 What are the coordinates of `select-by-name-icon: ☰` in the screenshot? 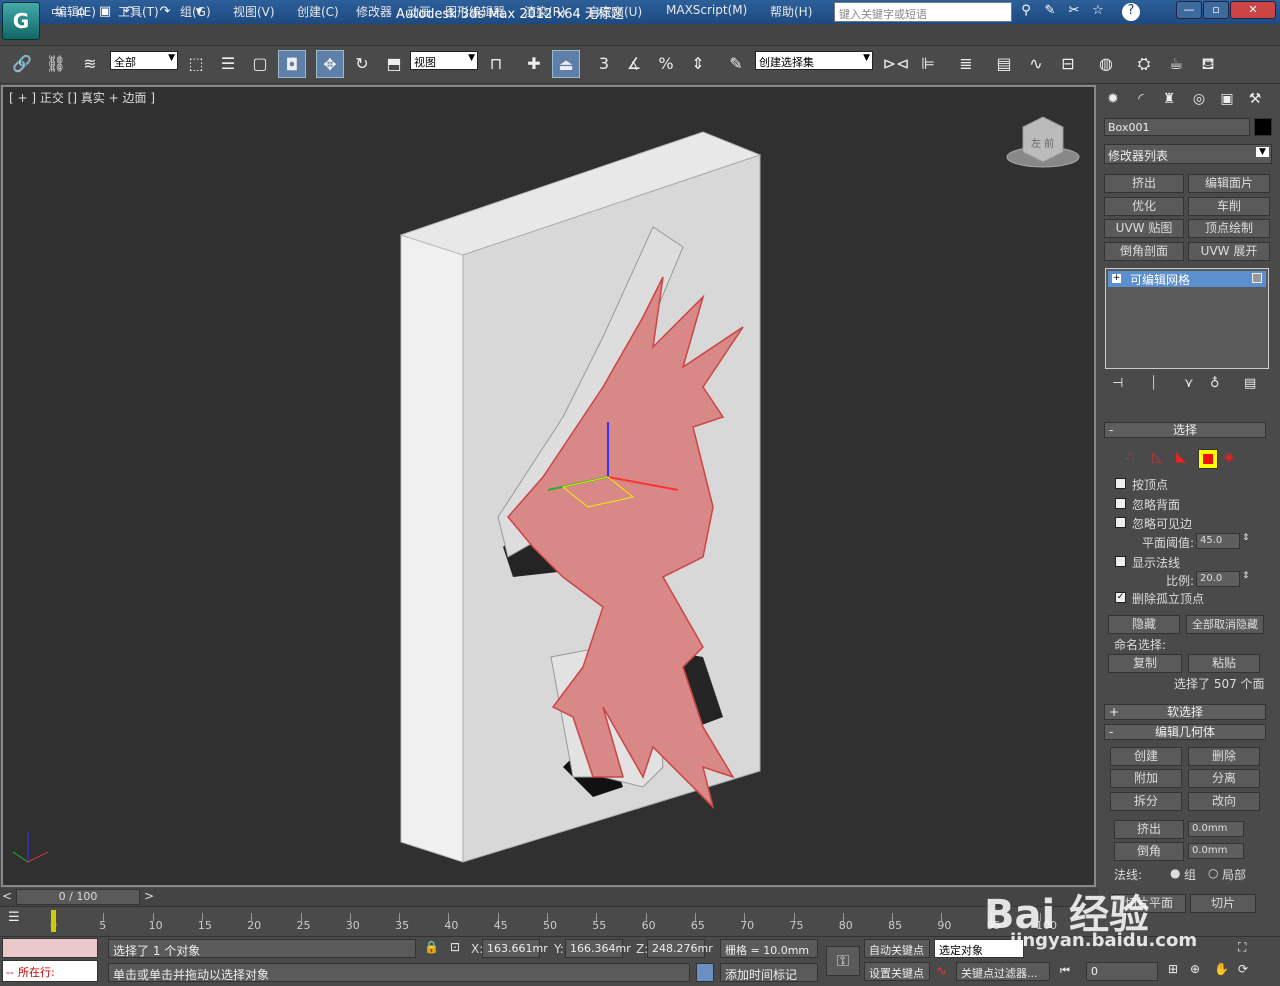 It's located at (228, 64).